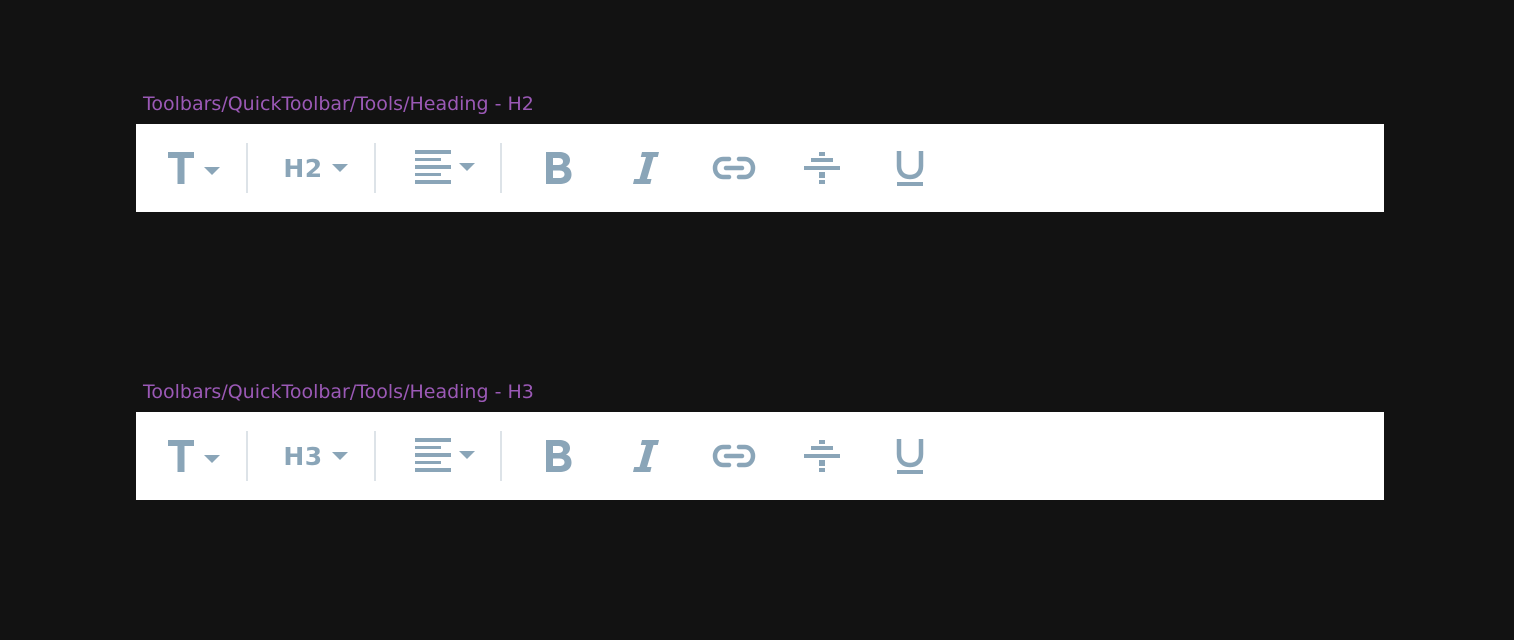 This screenshot has width=1514, height=640. What do you see at coordinates (760, 168) in the screenshot?
I see `quick-toolbar: H2` at bounding box center [760, 168].